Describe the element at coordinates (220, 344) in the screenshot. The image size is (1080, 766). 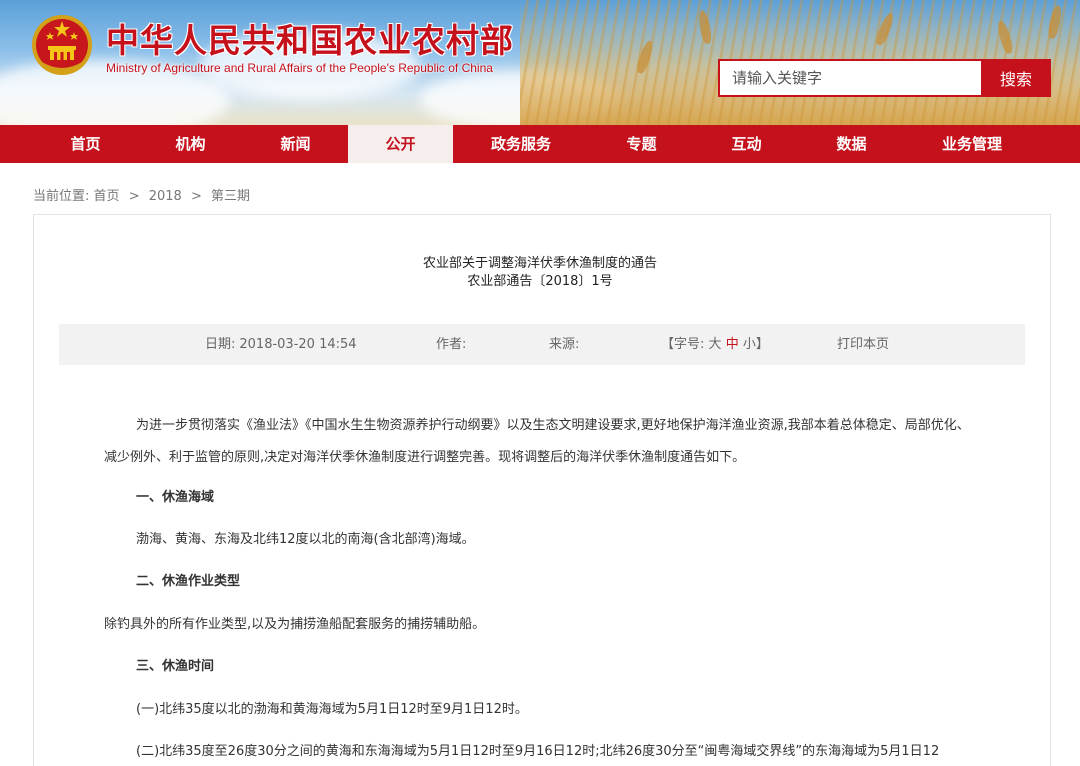
I see `meta-date-label: 日期:` at that location.